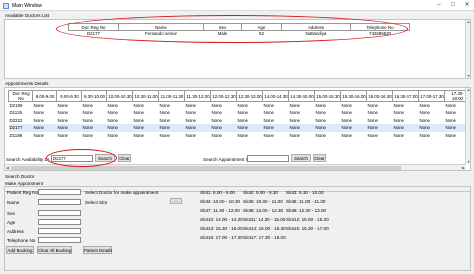 This screenshot has width=474, height=274. What do you see at coordinates (96, 202) in the screenshot?
I see `select-slot-label: Select Slot` at bounding box center [96, 202].